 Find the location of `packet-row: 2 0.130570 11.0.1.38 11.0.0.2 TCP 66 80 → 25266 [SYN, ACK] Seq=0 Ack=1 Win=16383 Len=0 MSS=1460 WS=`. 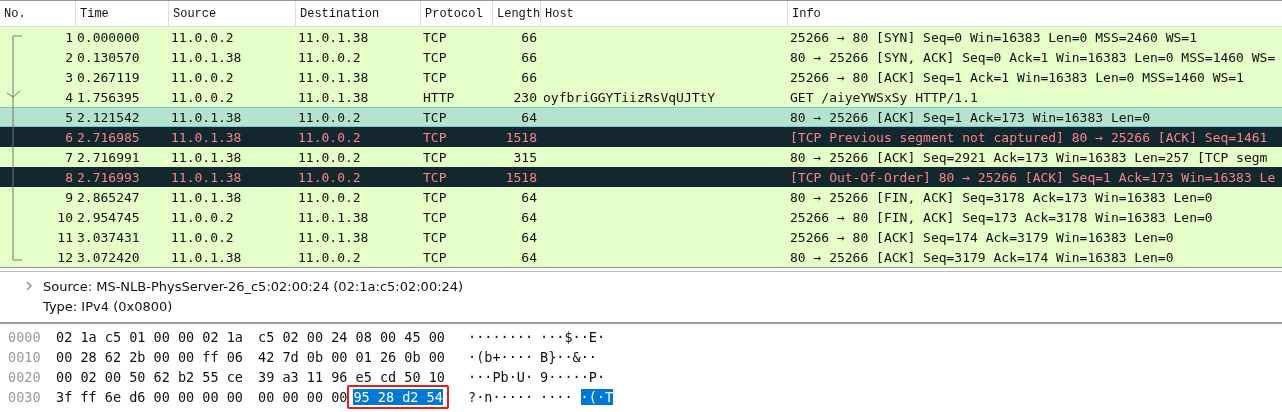

packet-row: 2 0.130570 11.0.1.38 11.0.0.2 TCP 66 80 → 25266 [SYN, ACK] Seq=0 Ack=1 Win=16383 Len=0 MSS=1460 WS= is located at coordinates (641, 57).